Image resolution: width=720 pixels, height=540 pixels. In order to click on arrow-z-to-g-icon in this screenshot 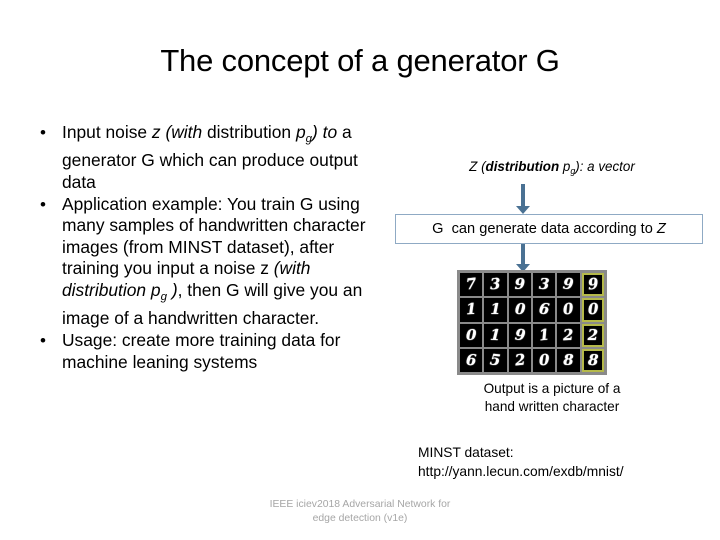, I will do `click(523, 199)`.